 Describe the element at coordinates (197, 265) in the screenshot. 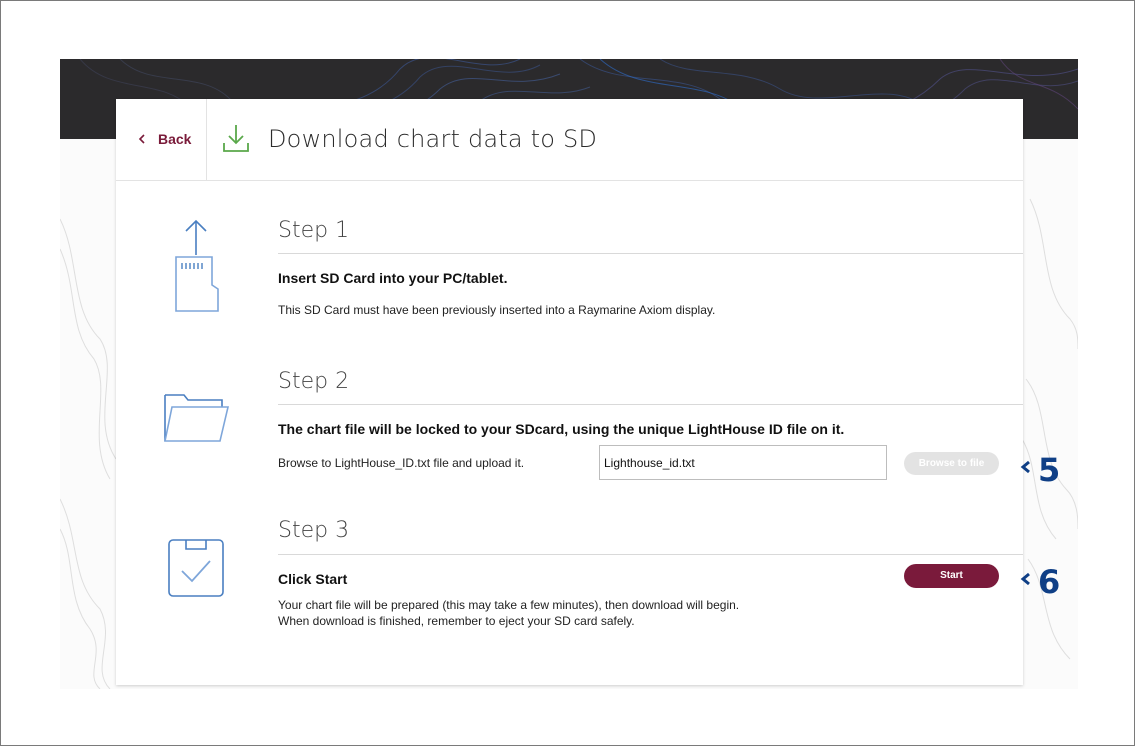

I see `sd-card-upload-icon` at that location.